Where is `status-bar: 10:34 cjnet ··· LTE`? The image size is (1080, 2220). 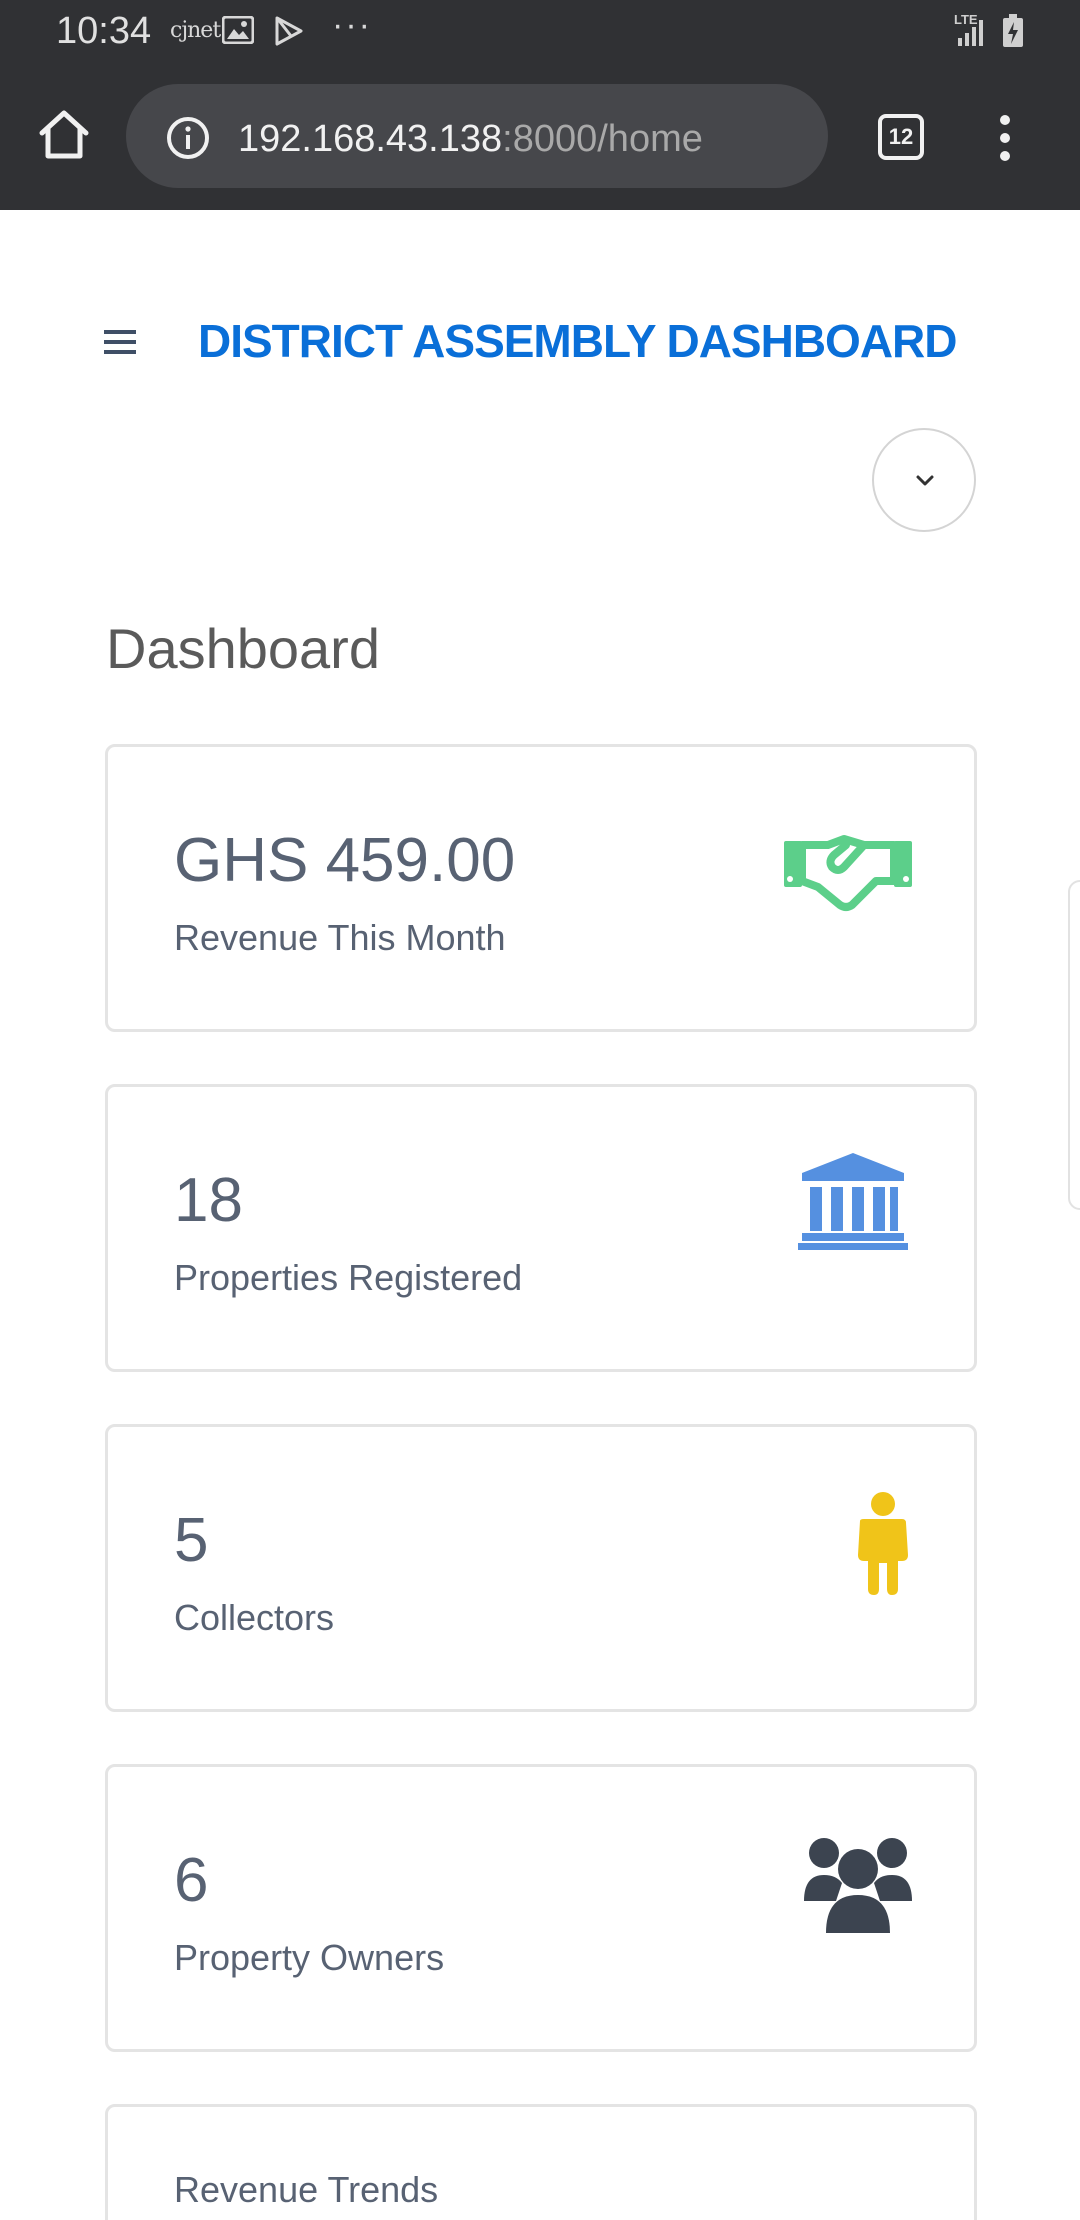
status-bar: 10:34 cjnet ··· LTE is located at coordinates (540, 32).